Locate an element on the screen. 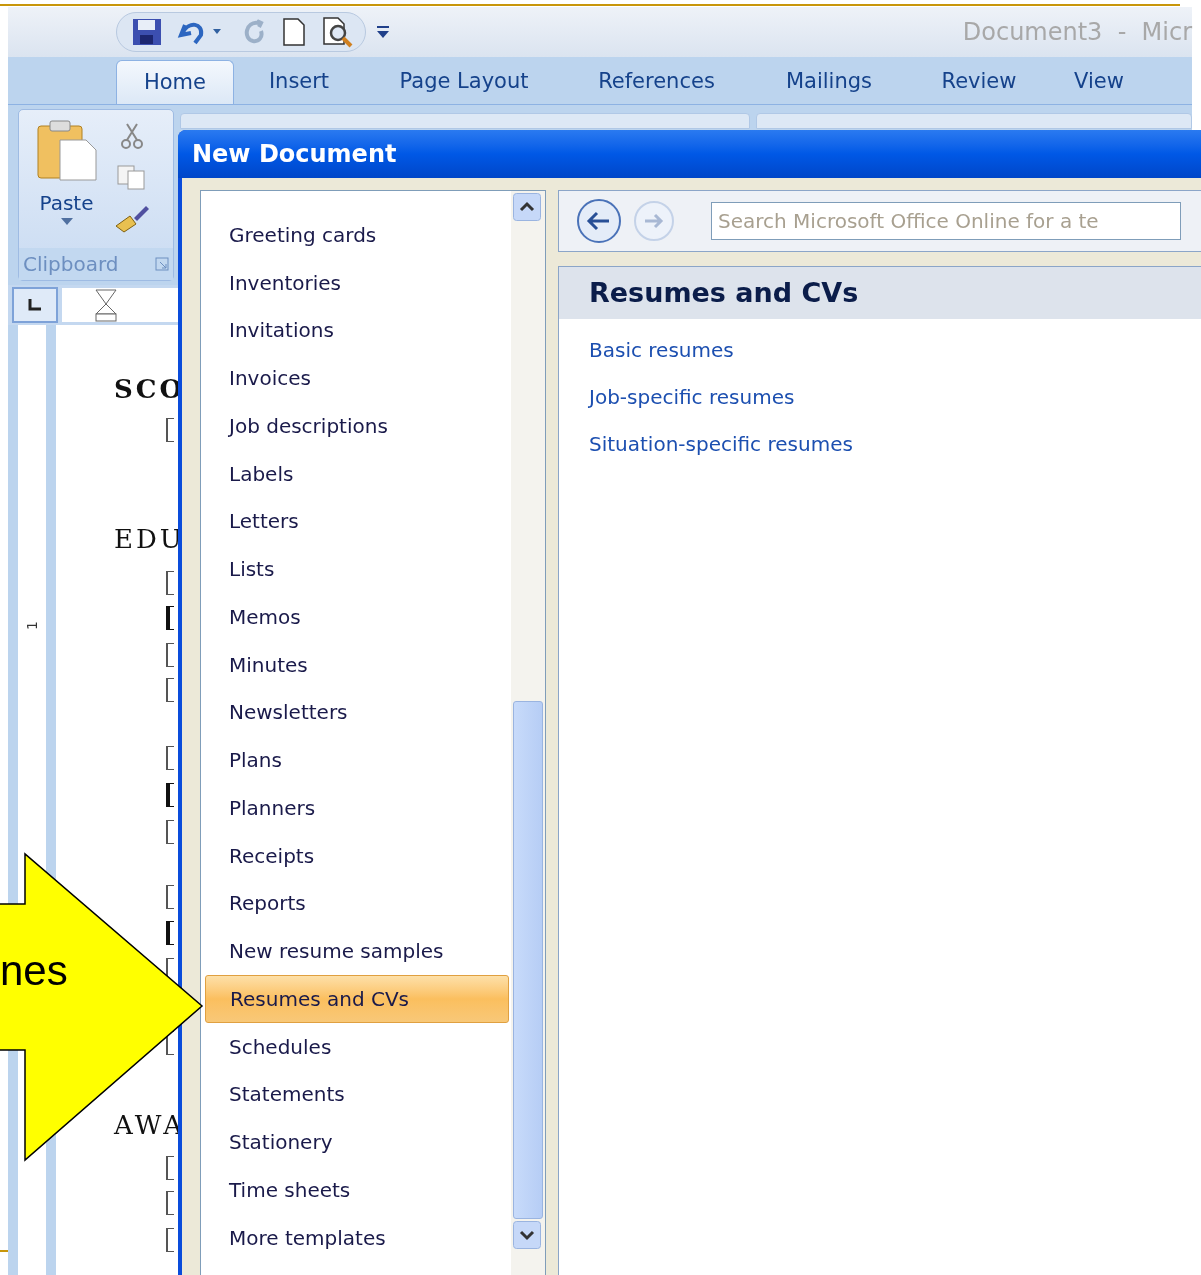  window-title: Document3 - Micr is located at coordinates (1077, 32).